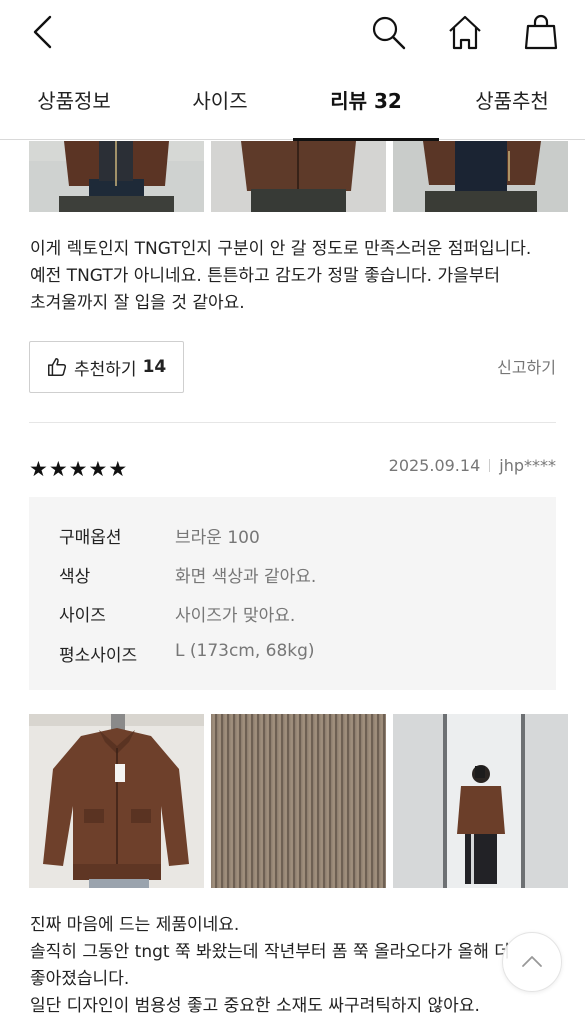 Image resolution: width=585 pixels, height=1024 pixels. I want to click on home-icon, so click(465, 32).